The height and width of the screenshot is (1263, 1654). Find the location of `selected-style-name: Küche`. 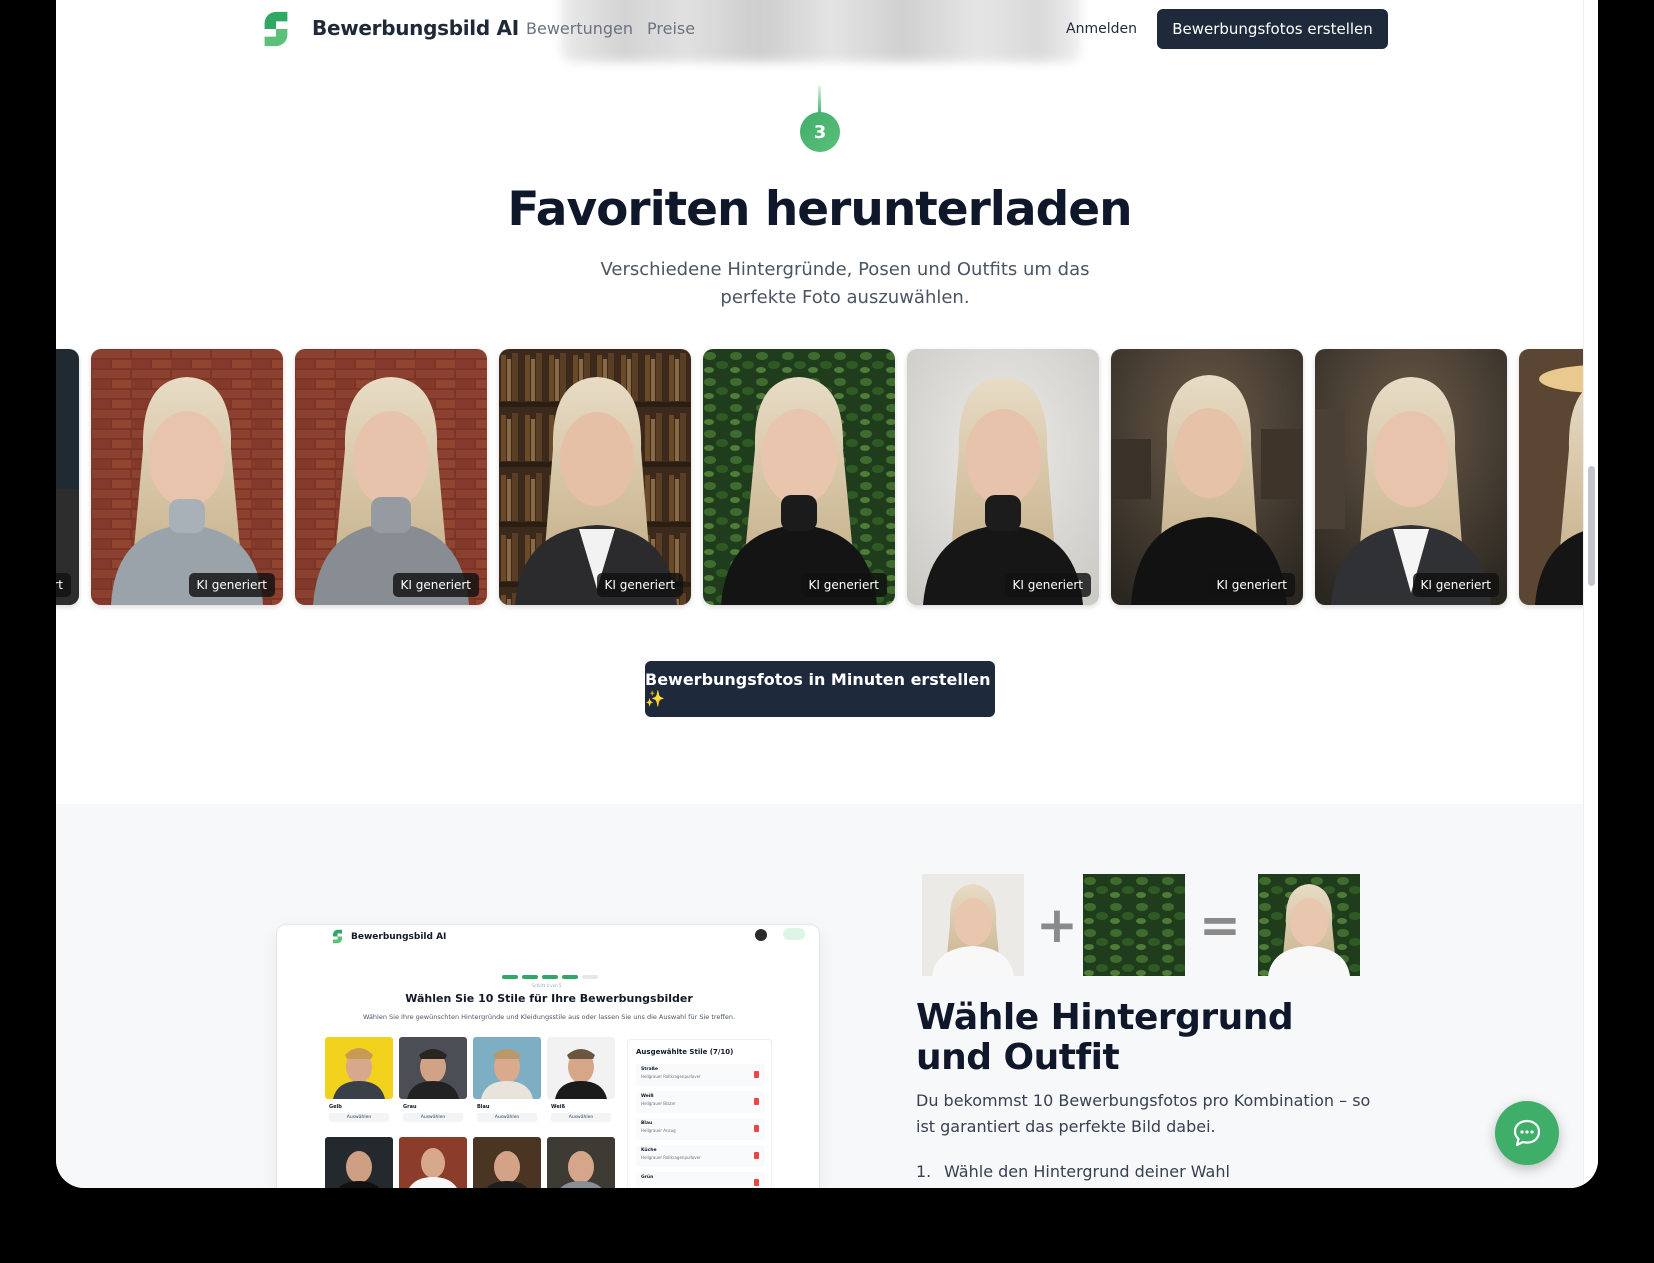

selected-style-name: Küche is located at coordinates (649, 1150).